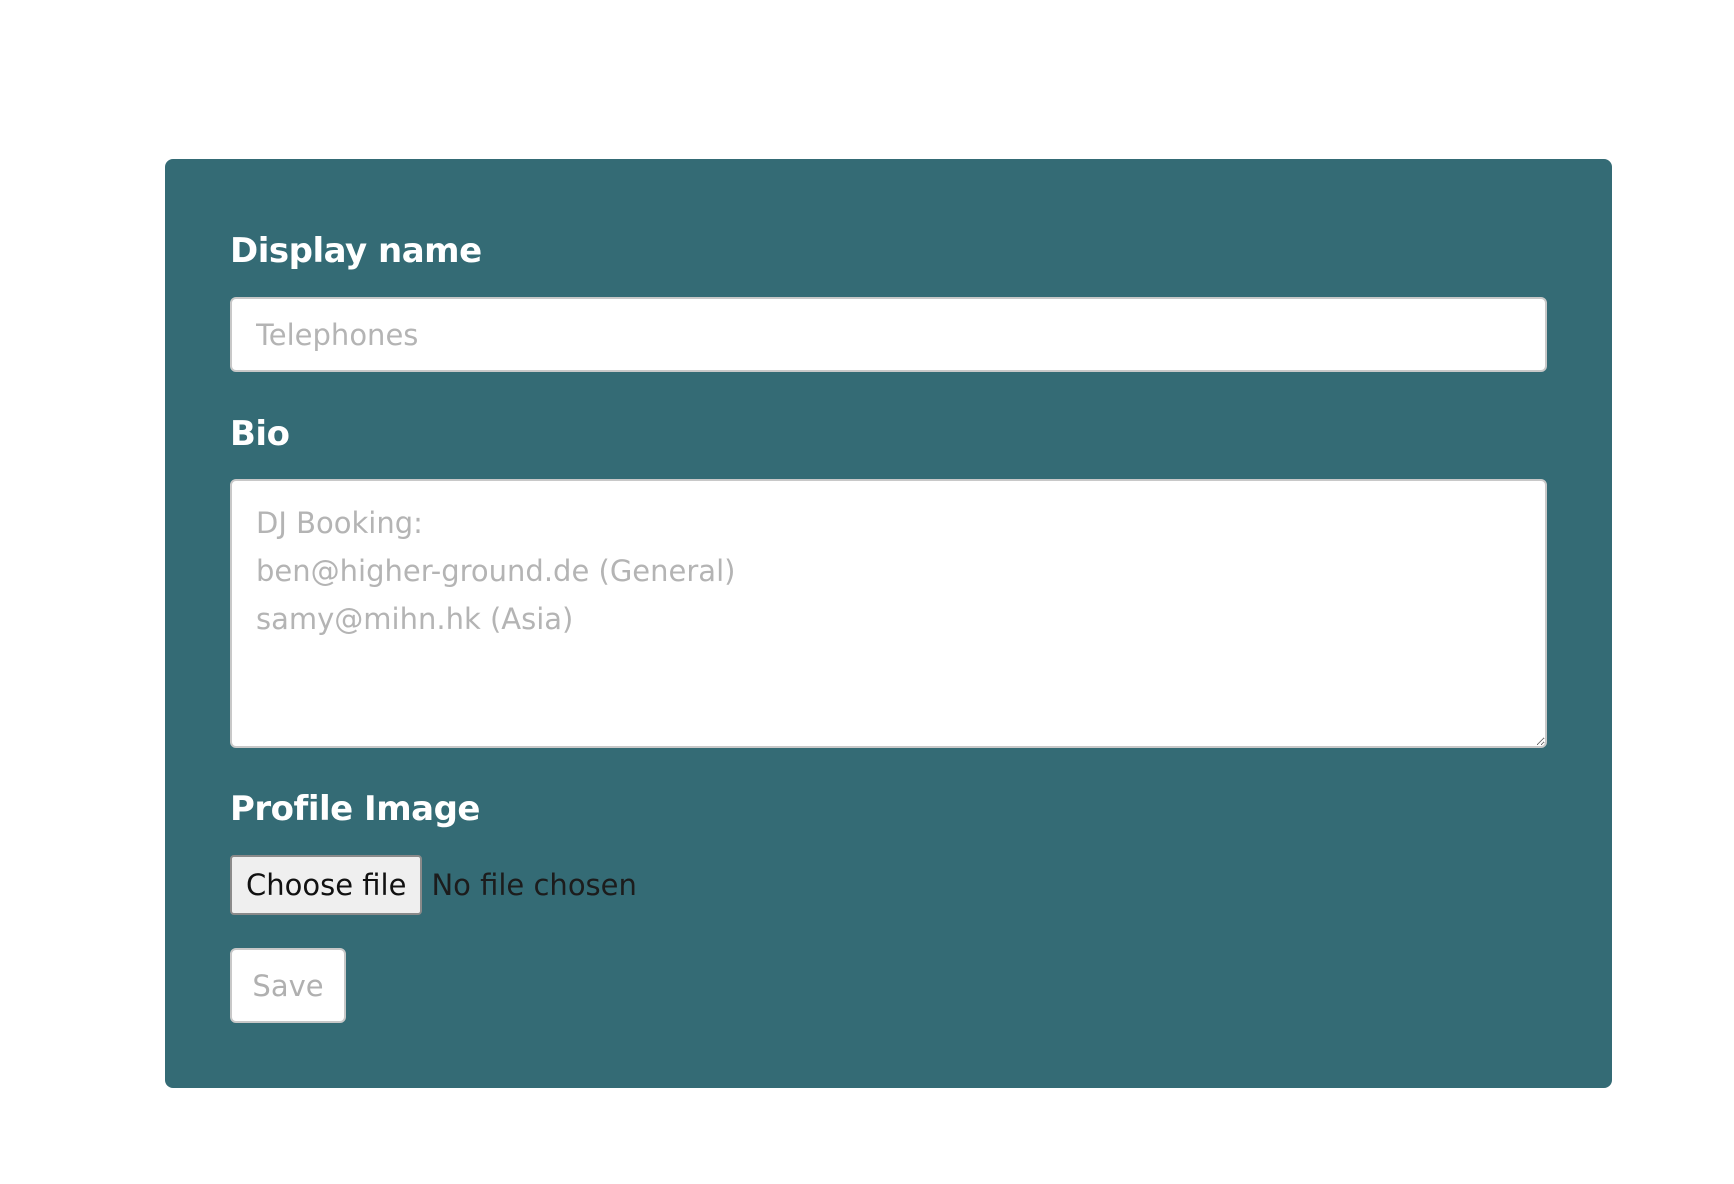 The width and height of the screenshot is (1734, 1184). I want to click on display-name-input, so click(888, 334).